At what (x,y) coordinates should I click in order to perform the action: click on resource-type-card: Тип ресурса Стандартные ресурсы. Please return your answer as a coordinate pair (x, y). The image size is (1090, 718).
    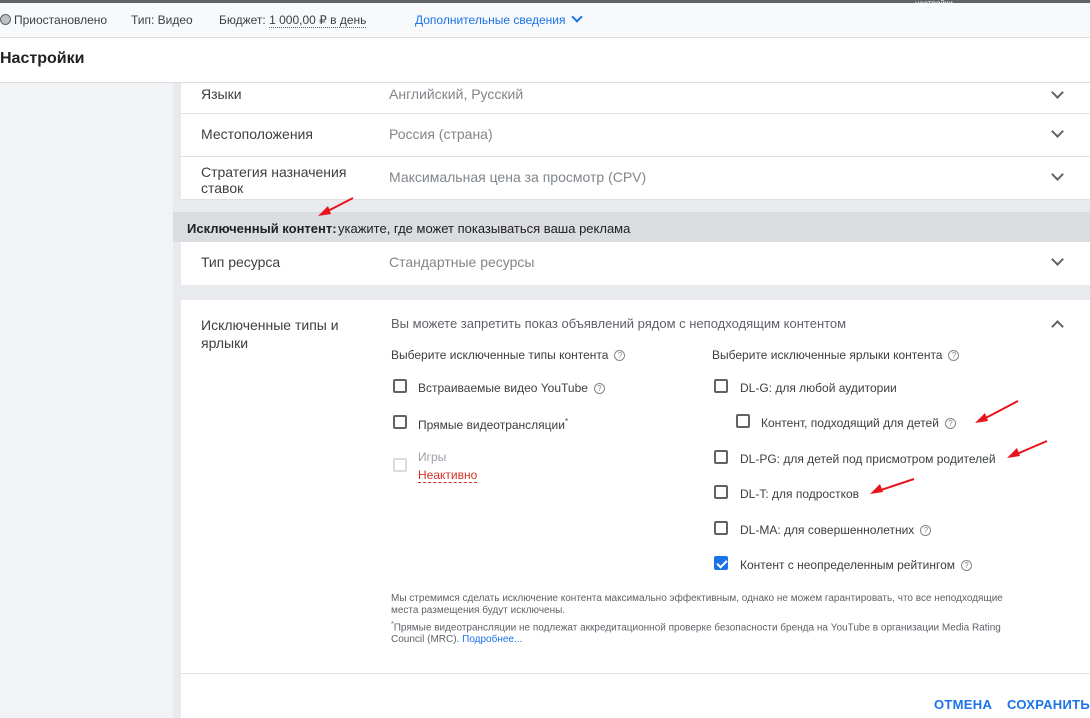
    Looking at the image, I should click on (635, 263).